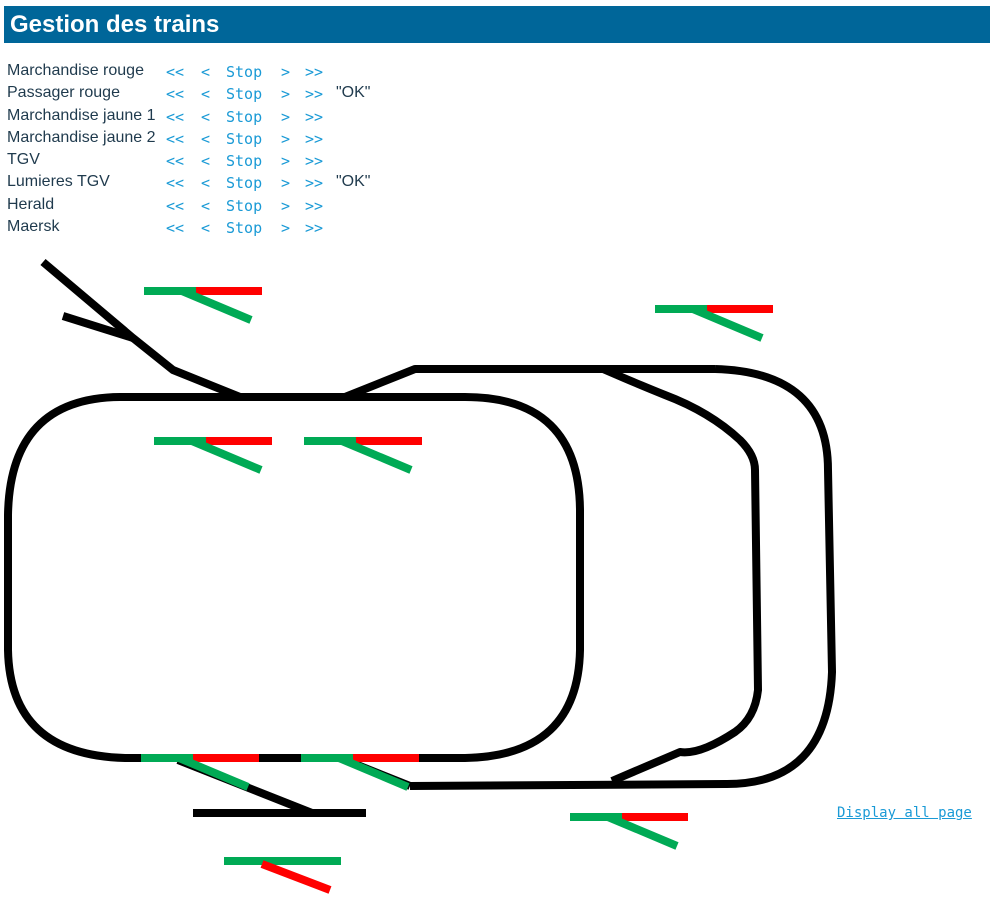 The width and height of the screenshot is (991, 903). What do you see at coordinates (904, 813) in the screenshot?
I see `display-all-page-link: Display all page` at bounding box center [904, 813].